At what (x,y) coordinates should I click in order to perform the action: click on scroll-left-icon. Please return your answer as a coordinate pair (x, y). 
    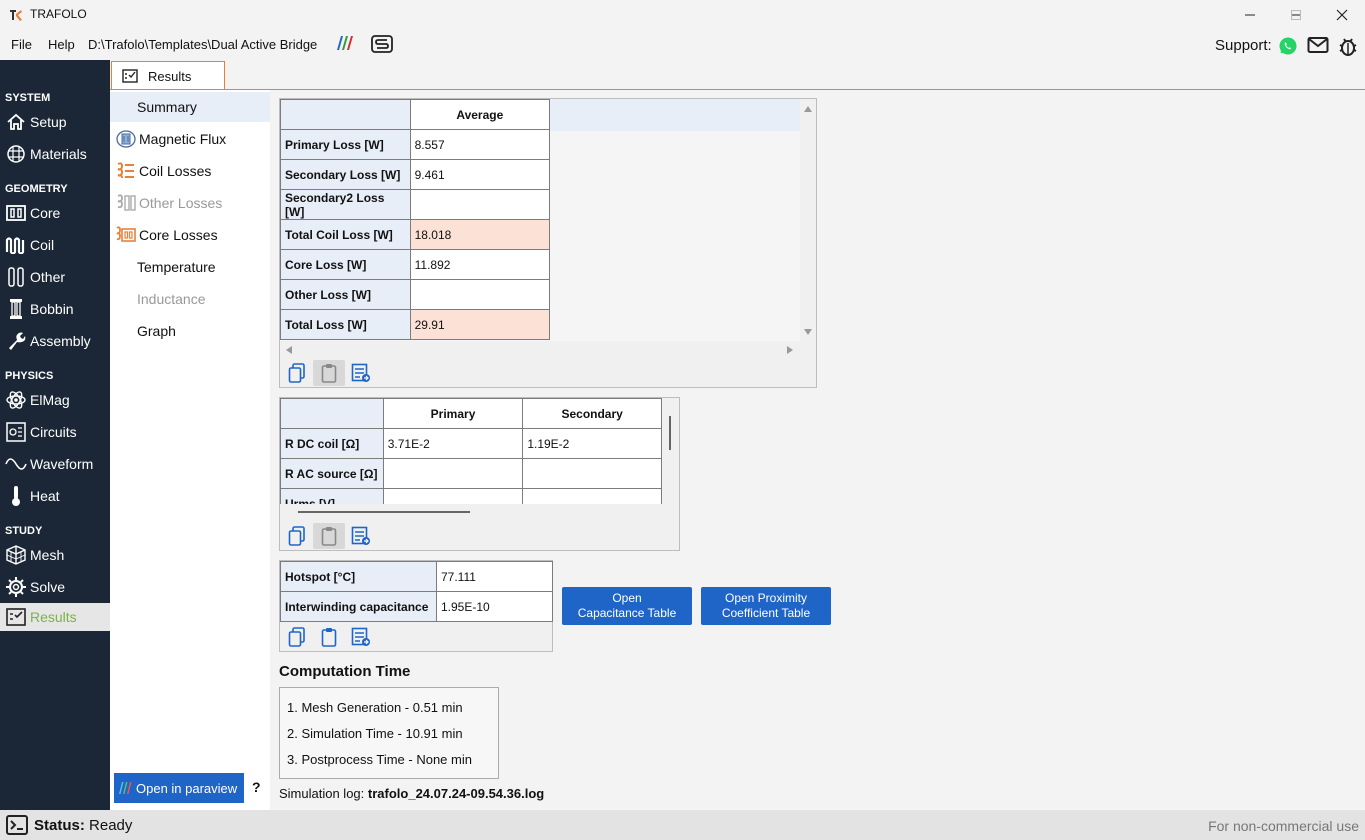
    Looking at the image, I should click on (289, 350).